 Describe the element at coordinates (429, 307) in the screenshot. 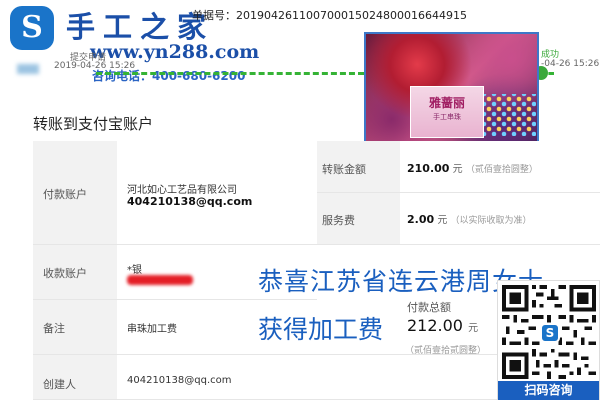

I see `total-label: 付款总额` at that location.